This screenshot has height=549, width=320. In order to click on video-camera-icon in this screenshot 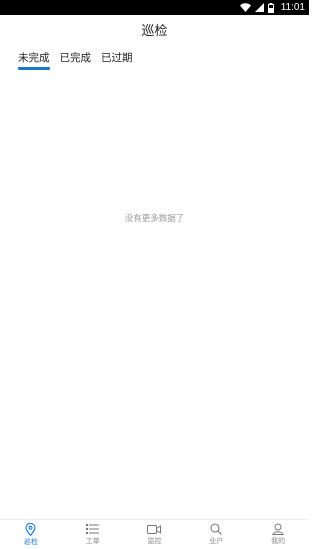, I will do `click(154, 529)`.